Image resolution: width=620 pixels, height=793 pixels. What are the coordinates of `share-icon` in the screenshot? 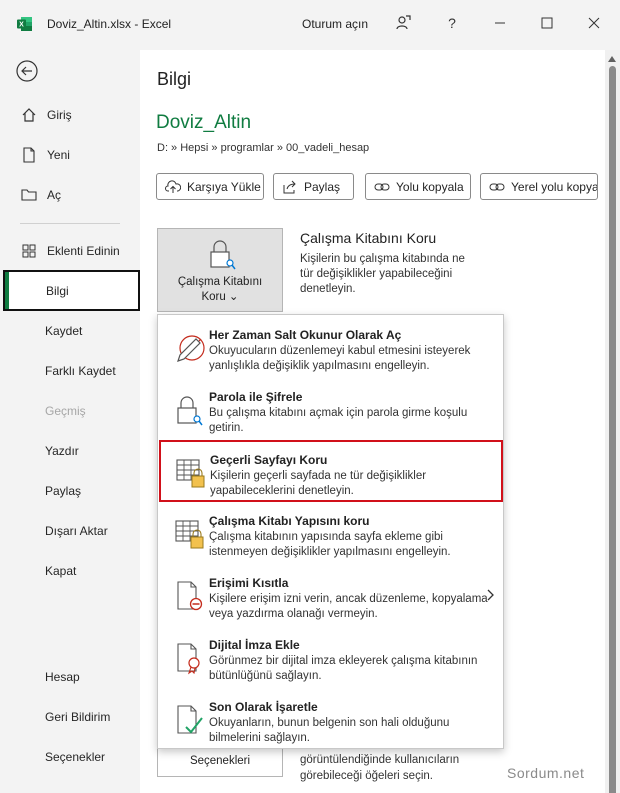 It's located at (290, 187).